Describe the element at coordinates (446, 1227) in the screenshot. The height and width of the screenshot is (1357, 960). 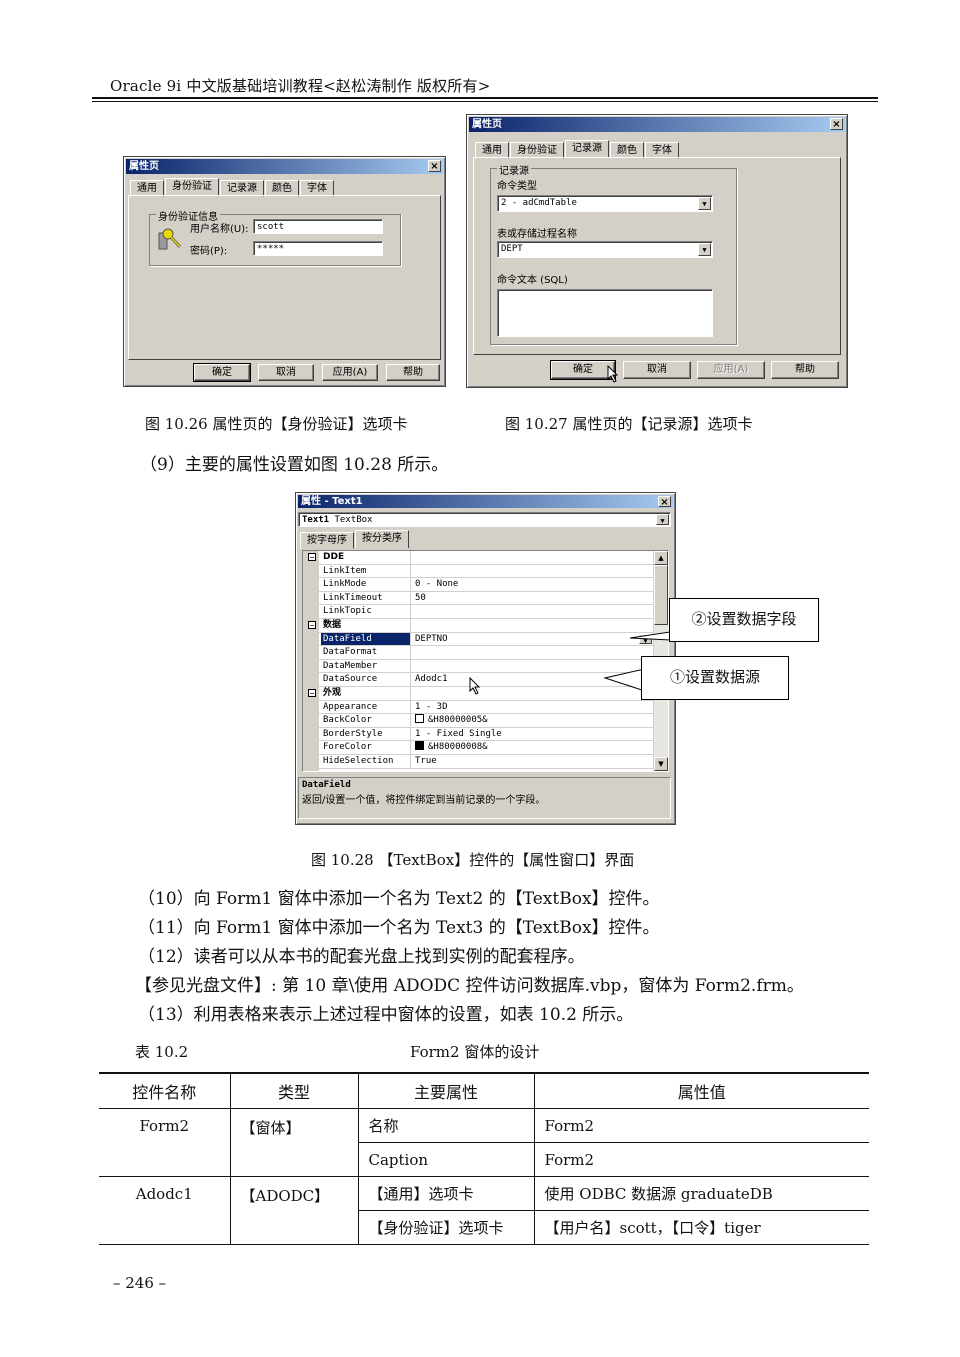
I see `property-cell: 【身份验证】选项卡` at that location.